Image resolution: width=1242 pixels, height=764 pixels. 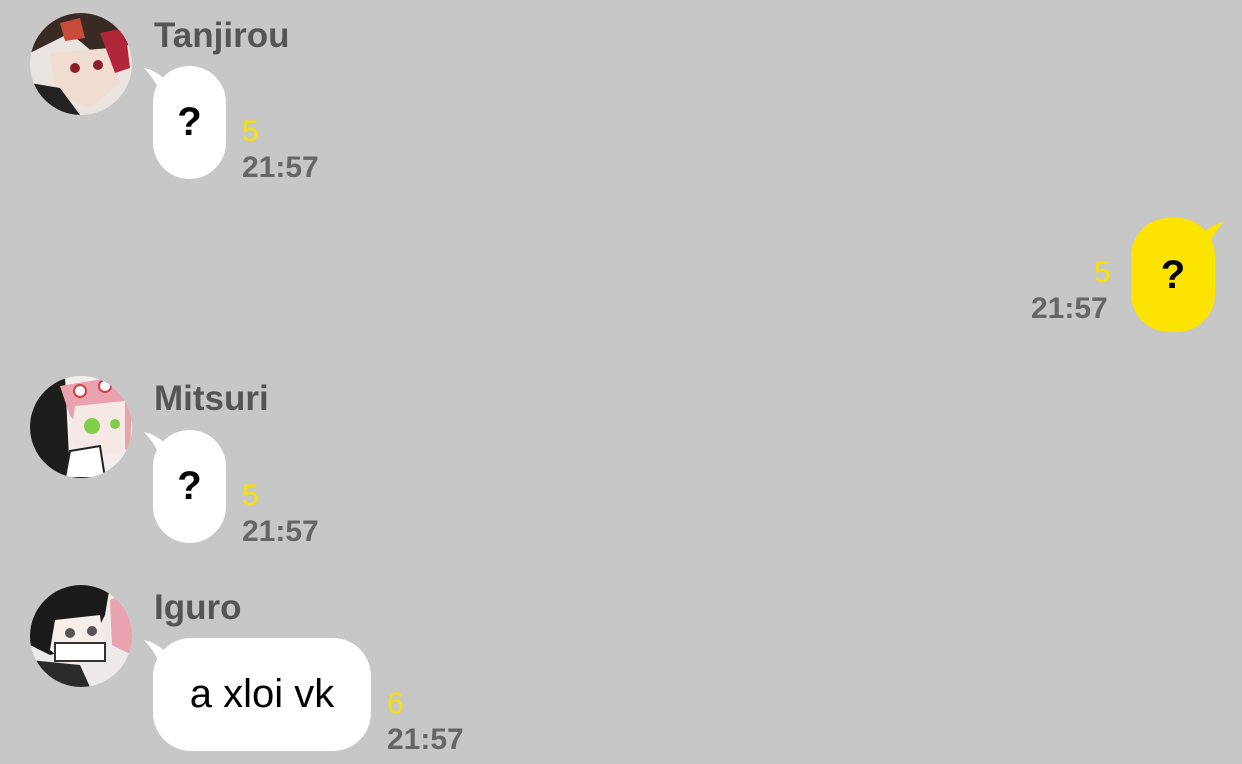 What do you see at coordinates (222, 35) in the screenshot?
I see `sender-name: Tanjirou` at bounding box center [222, 35].